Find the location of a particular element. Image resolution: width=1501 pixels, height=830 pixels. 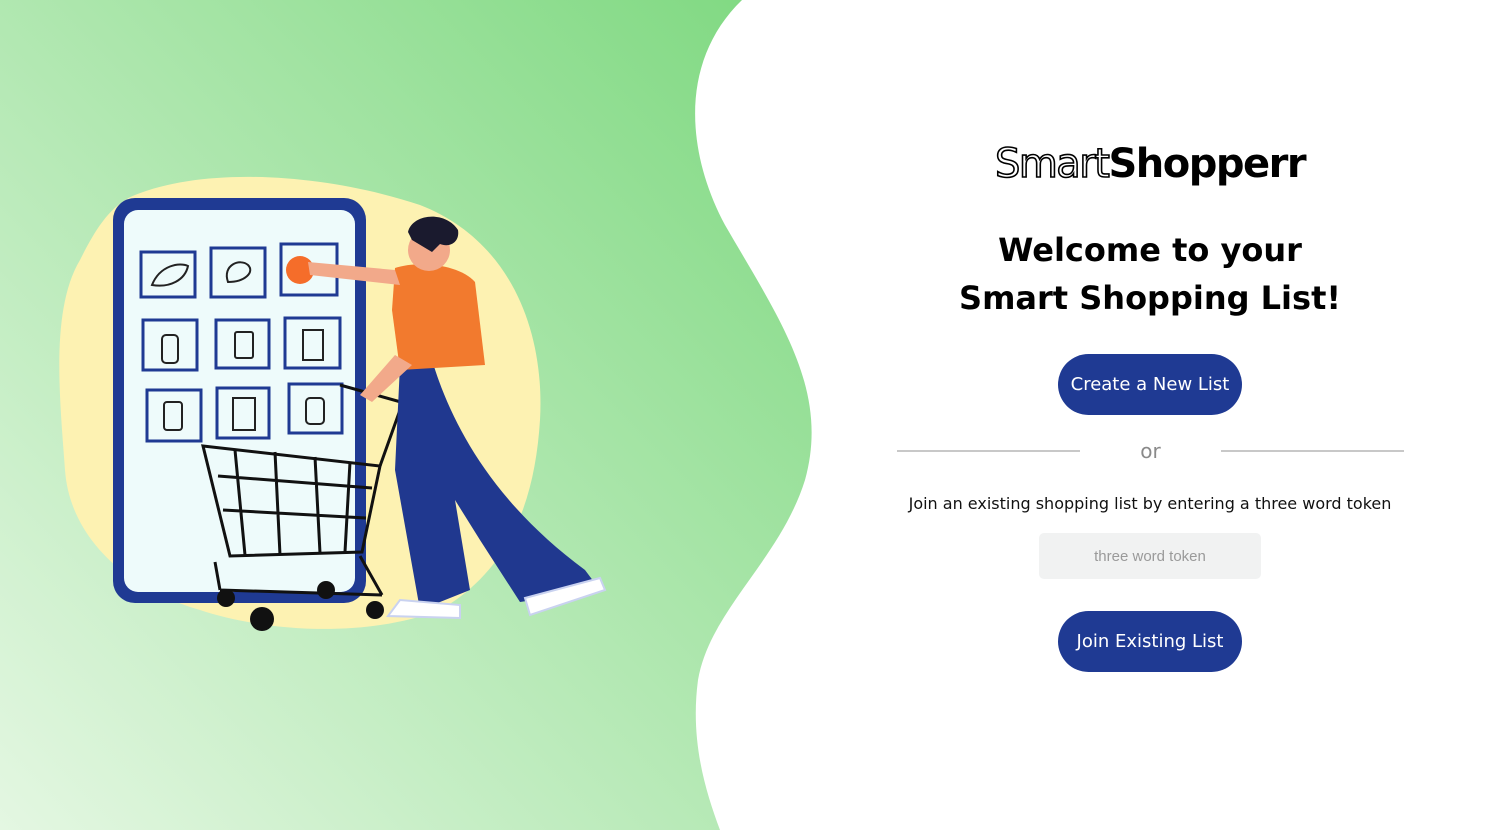

app-logo: SmartShopperr is located at coordinates (1150, 164).